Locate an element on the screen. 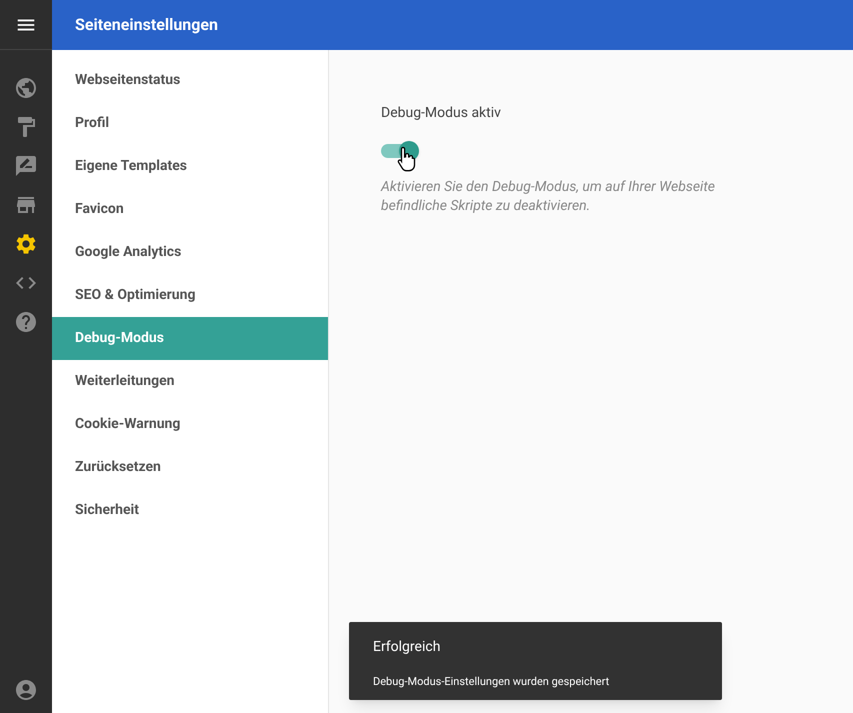  hand-cursor-icon is located at coordinates (407, 159).